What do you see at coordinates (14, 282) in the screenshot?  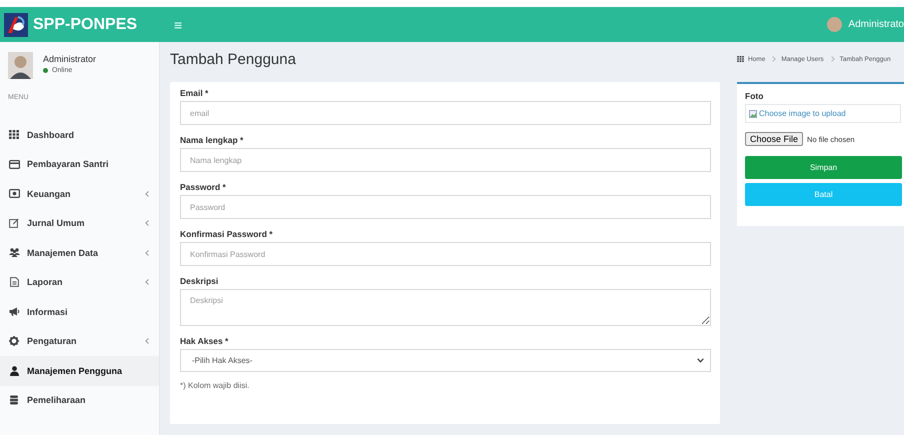 I see `document-icon` at bounding box center [14, 282].